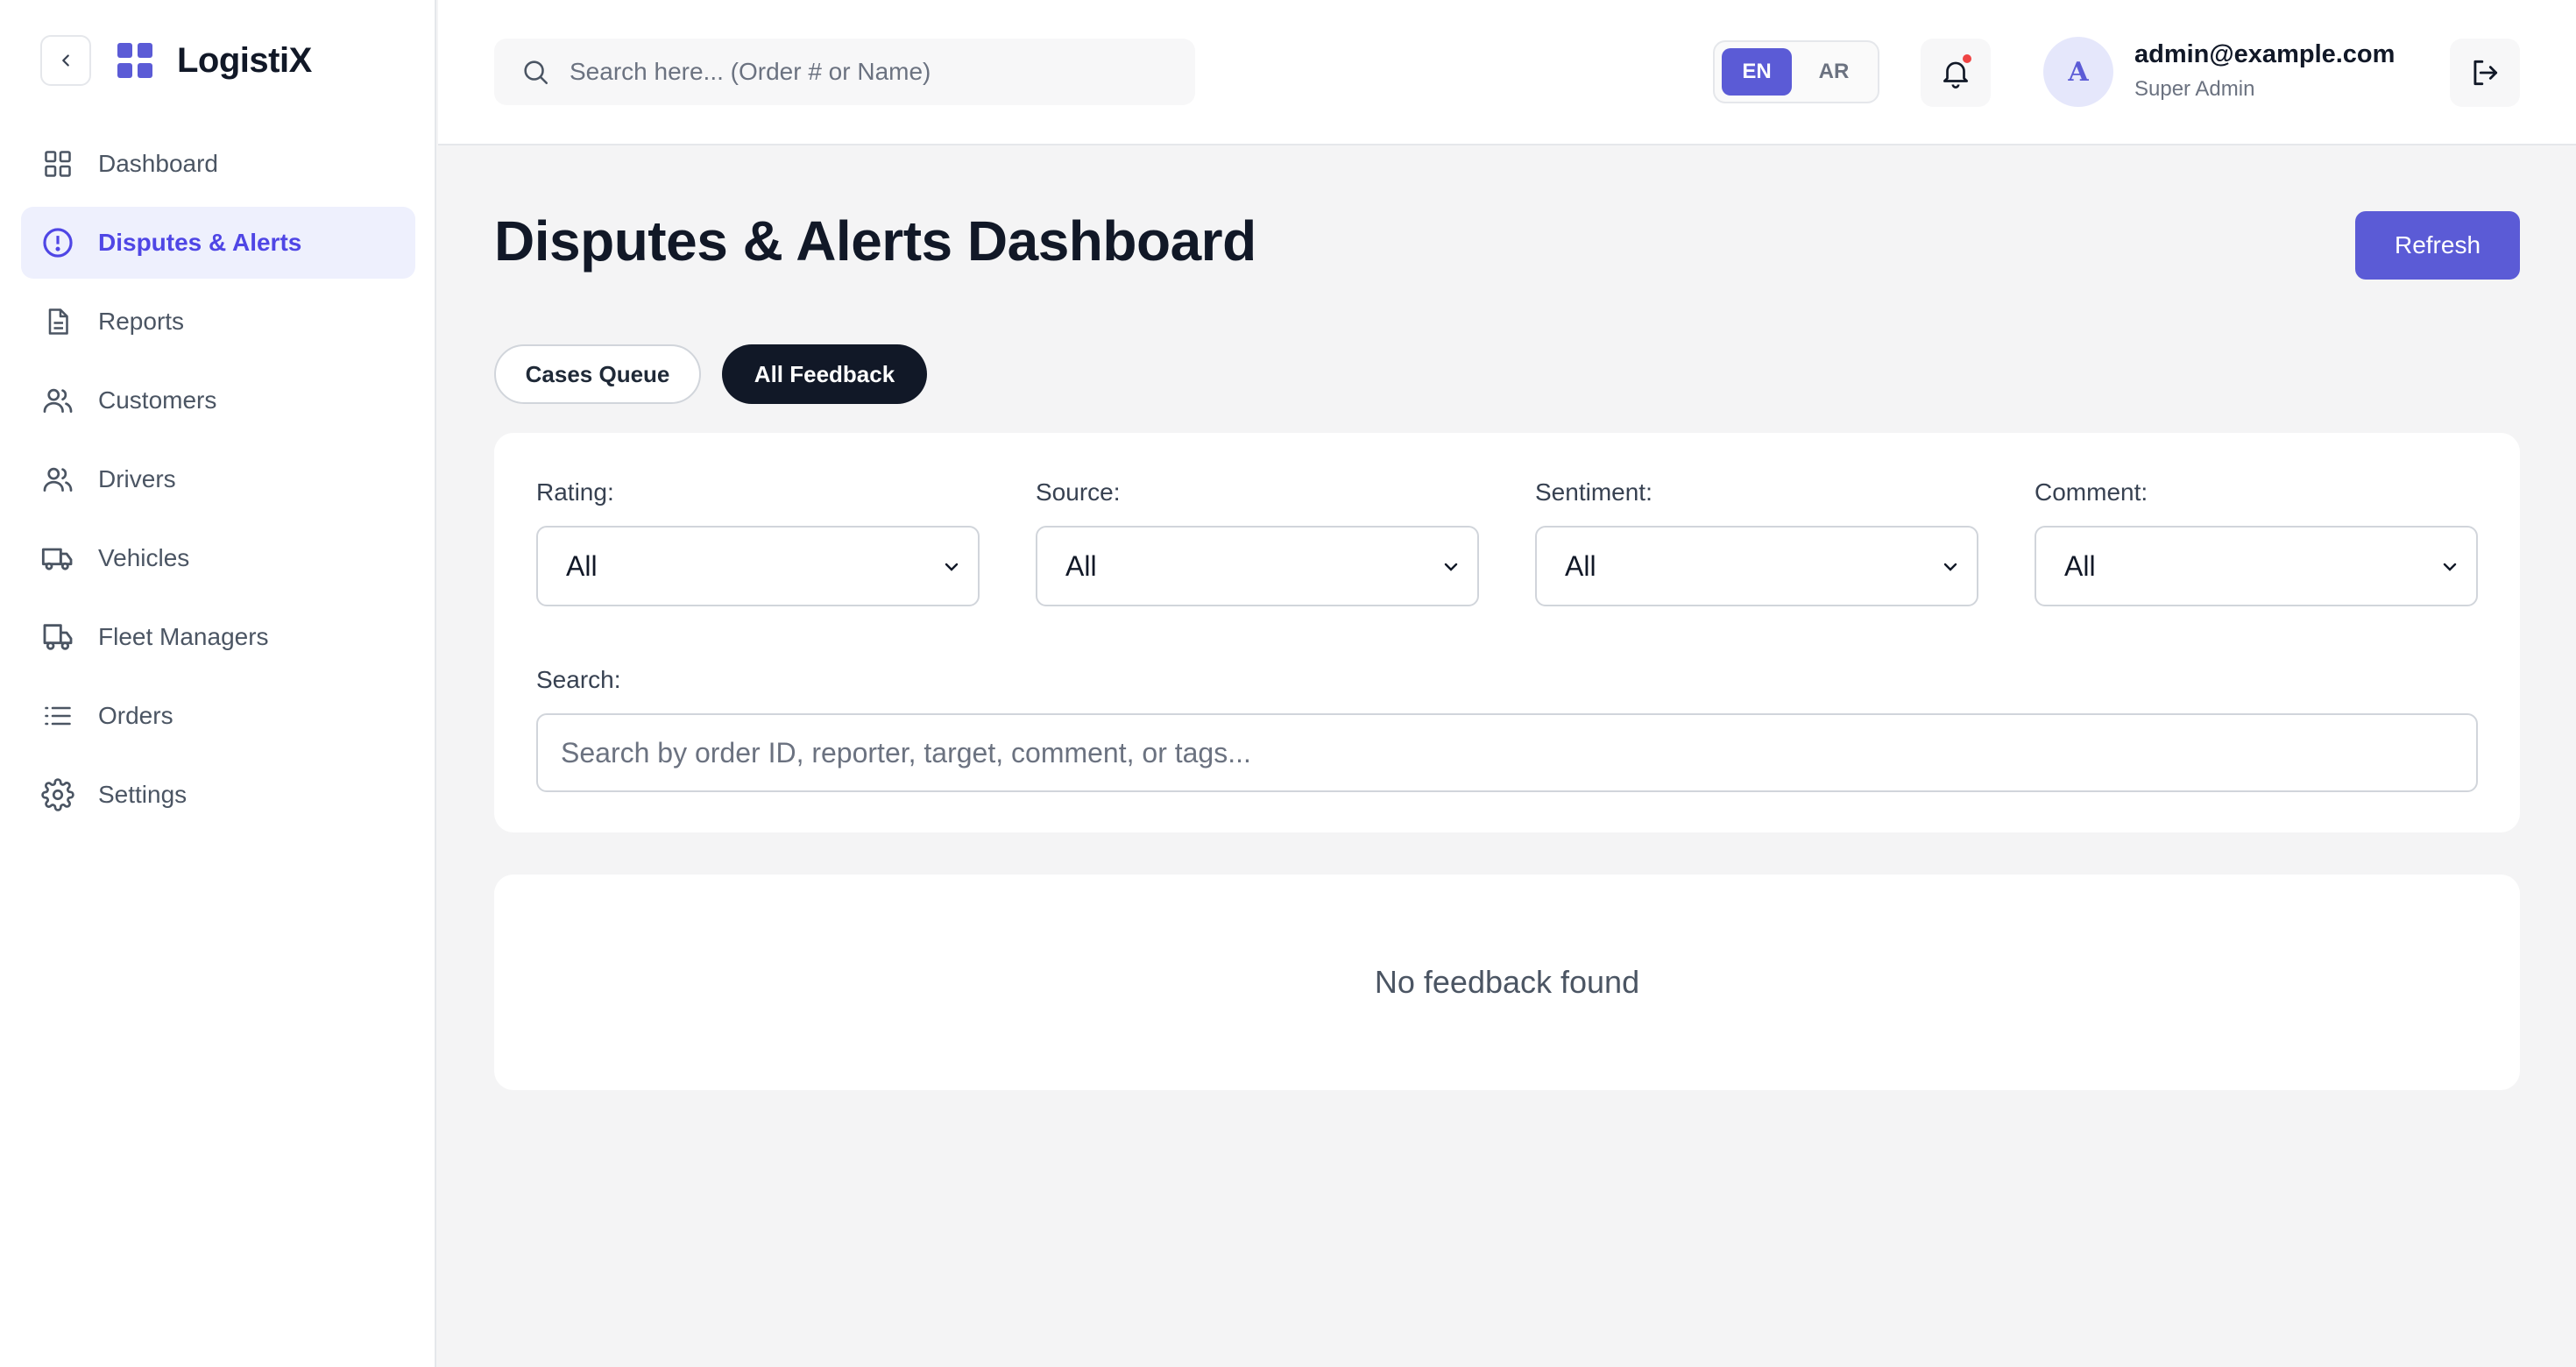 This screenshot has width=2576, height=1367. I want to click on truck-box-icon, so click(57, 637).